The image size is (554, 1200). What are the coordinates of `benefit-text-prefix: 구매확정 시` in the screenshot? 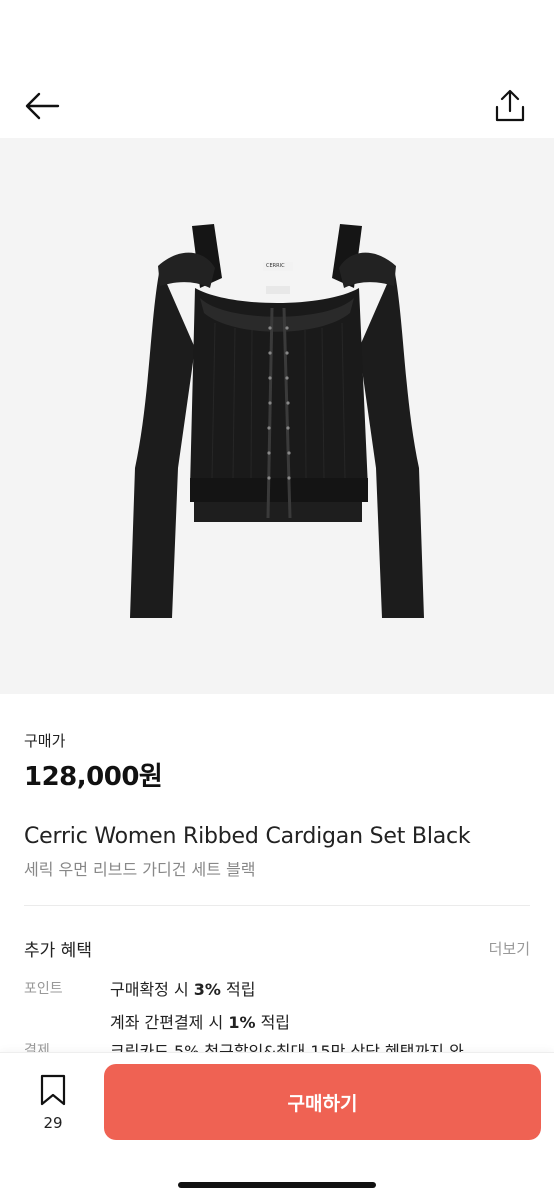 It's located at (152, 989).